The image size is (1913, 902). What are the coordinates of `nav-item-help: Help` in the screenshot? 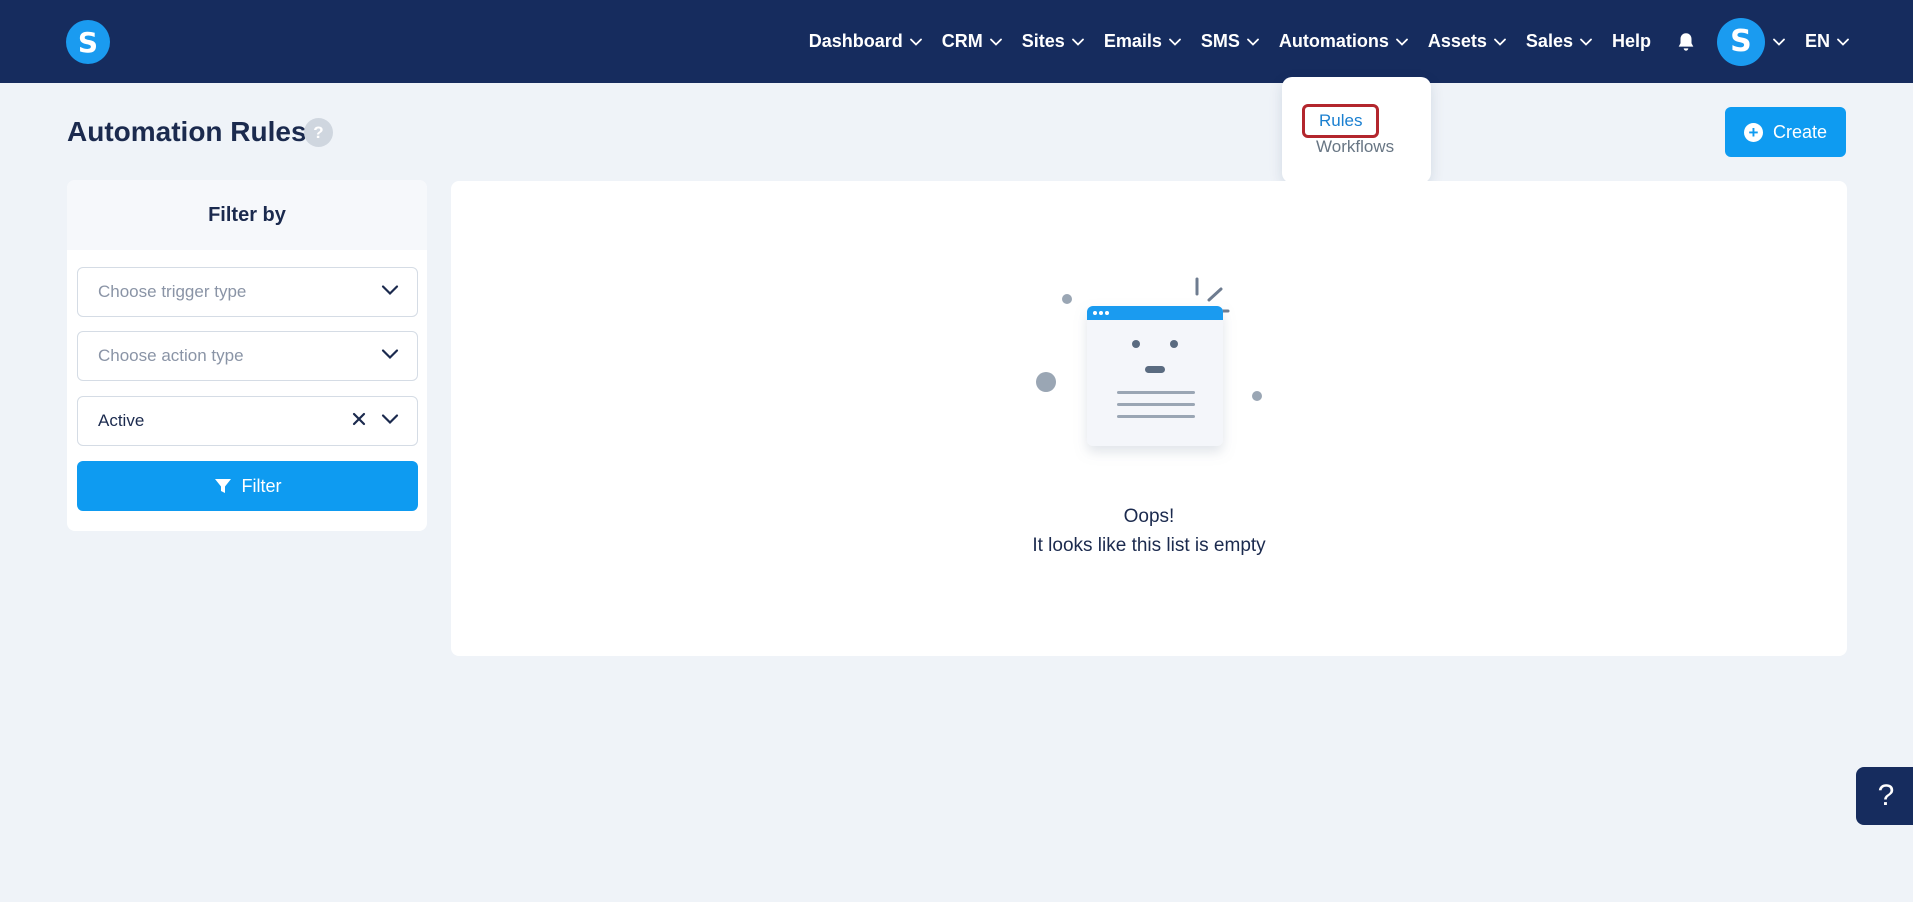 It's located at (1631, 41).